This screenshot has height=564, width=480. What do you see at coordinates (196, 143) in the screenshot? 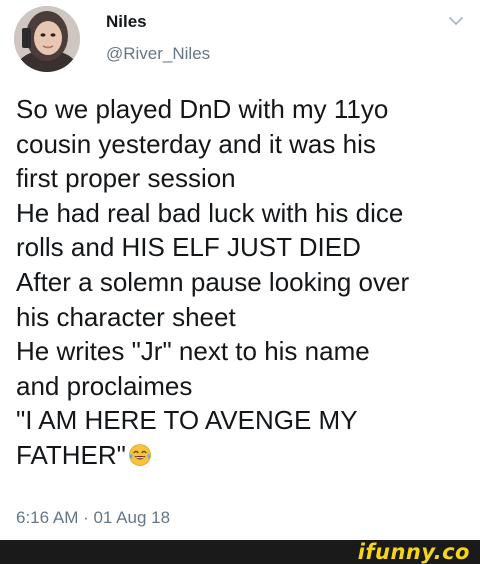
I see `tweet-text-line: cousin yesterday and it was his` at bounding box center [196, 143].